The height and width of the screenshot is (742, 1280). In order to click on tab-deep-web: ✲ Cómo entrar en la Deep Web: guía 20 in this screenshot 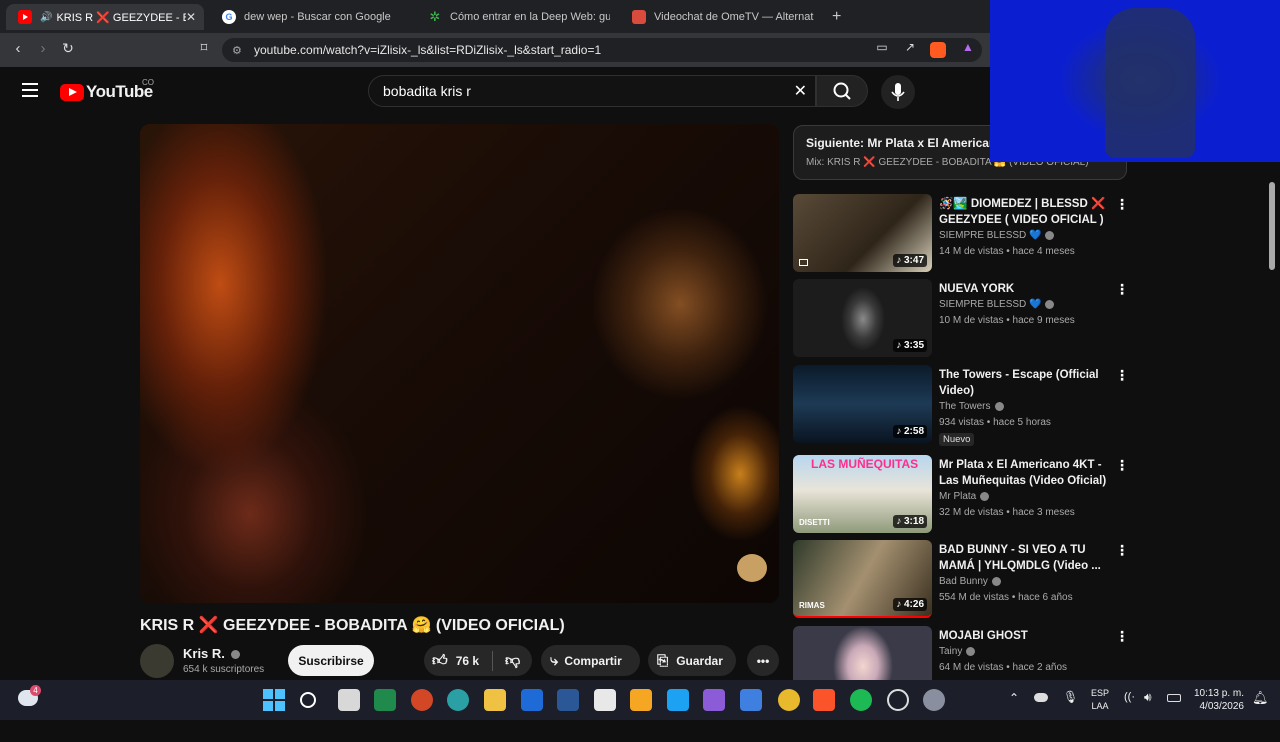, I will do `click(516, 17)`.